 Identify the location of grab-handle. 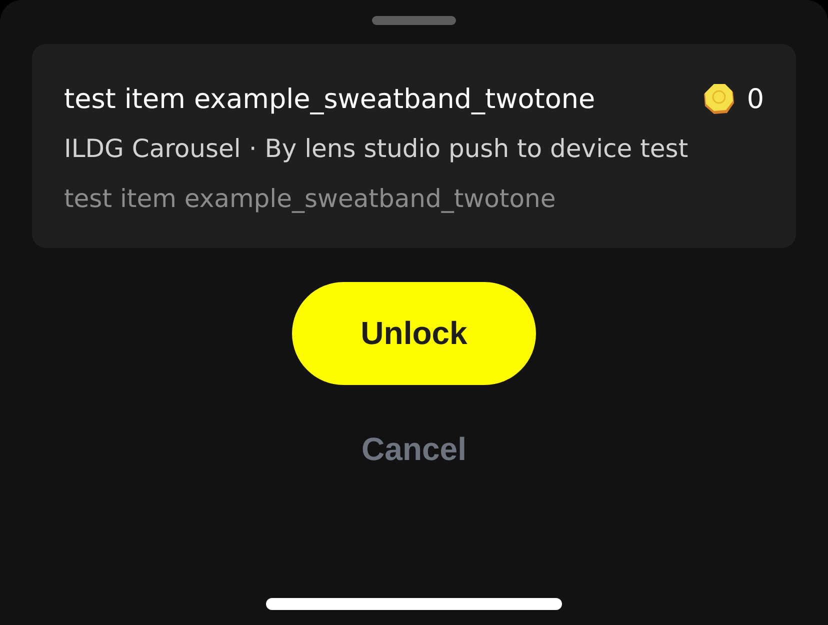
(414, 20).